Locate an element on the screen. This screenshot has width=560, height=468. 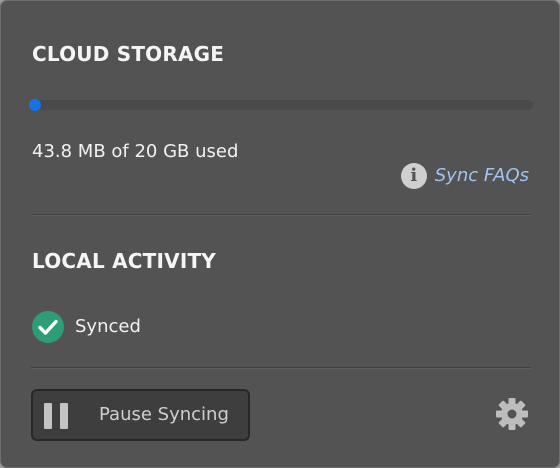
info-icon: i is located at coordinates (413, 176).